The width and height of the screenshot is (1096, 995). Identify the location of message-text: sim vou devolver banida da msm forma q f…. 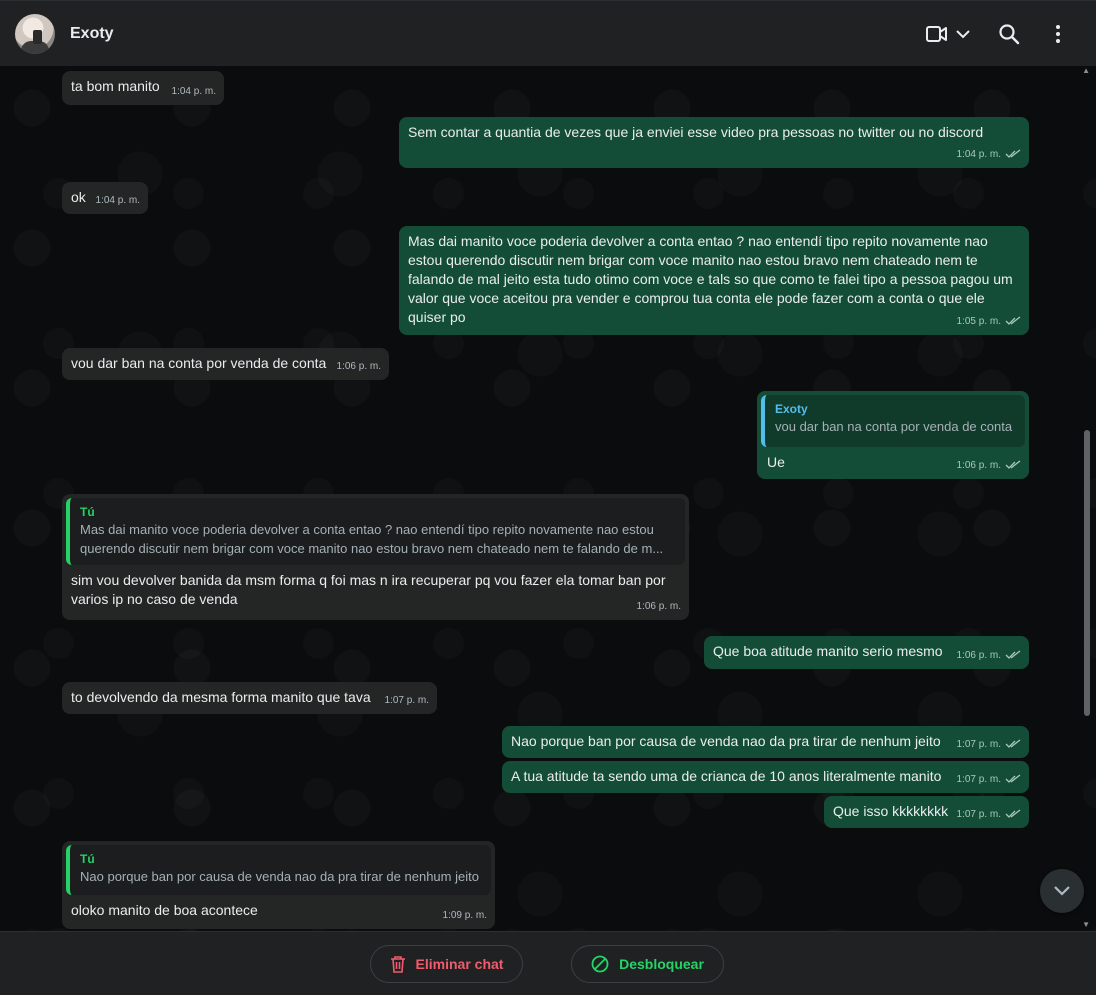
(368, 589).